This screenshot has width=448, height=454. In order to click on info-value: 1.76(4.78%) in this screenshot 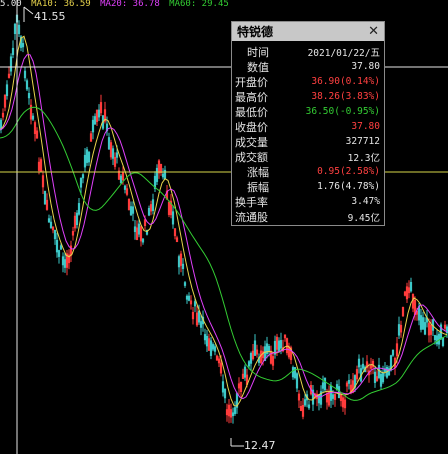, I will do `click(348, 186)`.